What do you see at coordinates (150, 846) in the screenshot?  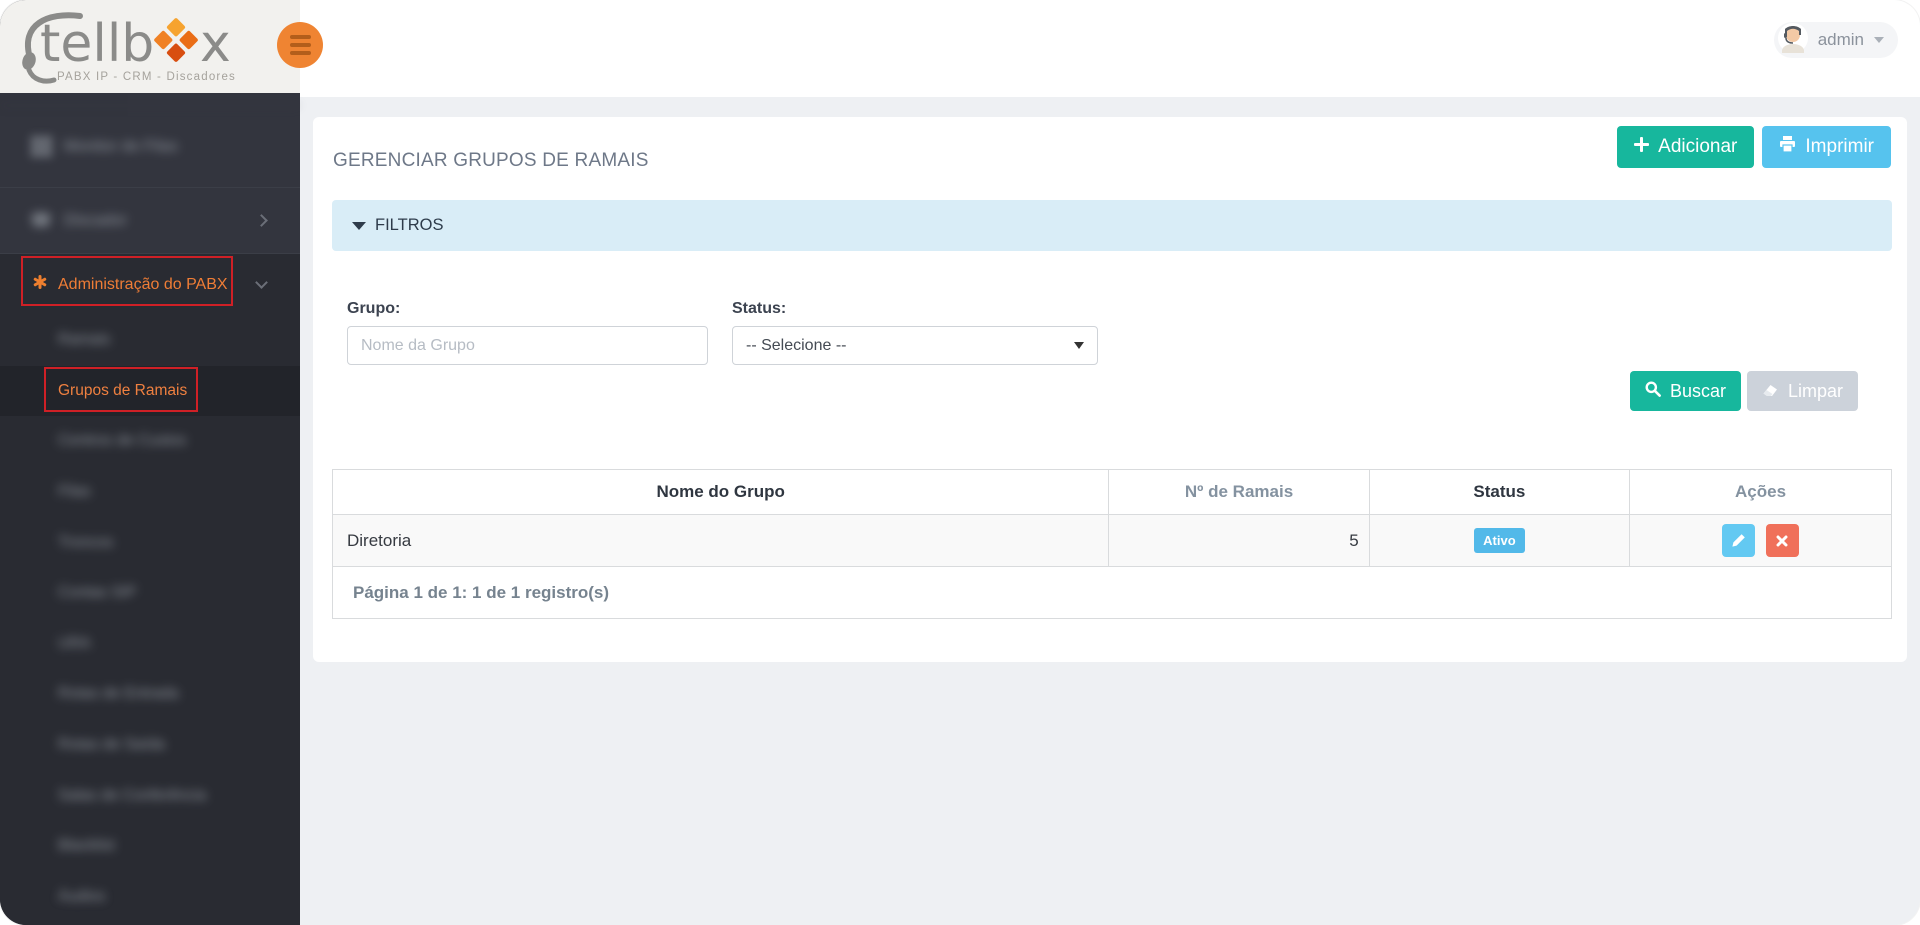 I see `sidebar-item-blacklist: Blacklist` at bounding box center [150, 846].